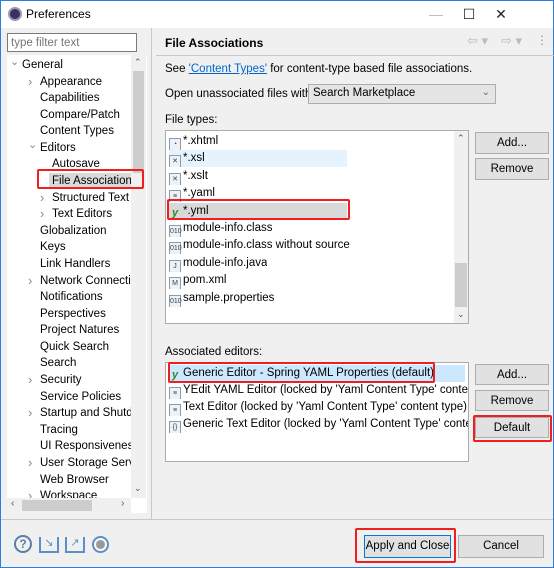 The height and width of the screenshot is (568, 554). What do you see at coordinates (542, 40) in the screenshot?
I see `menu-icon: ⋮` at bounding box center [542, 40].